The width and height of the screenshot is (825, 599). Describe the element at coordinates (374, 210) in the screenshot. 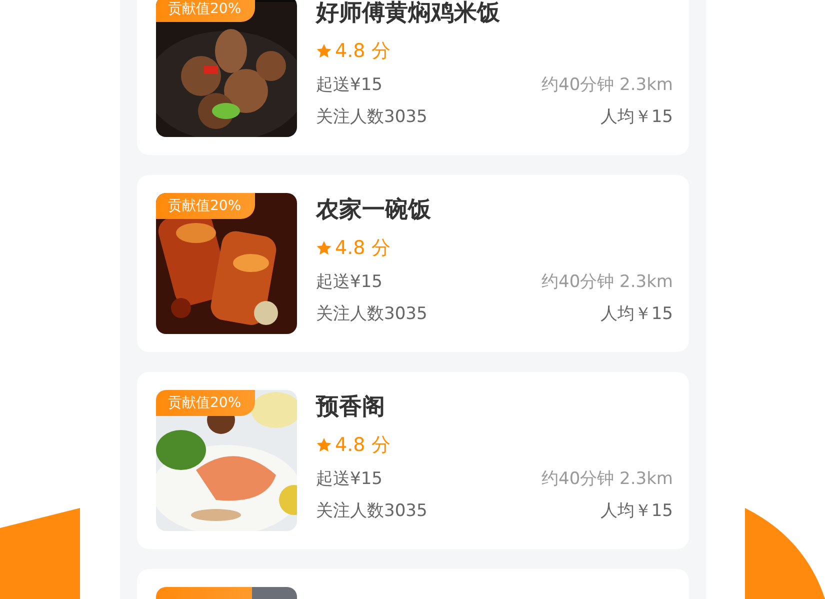

I see `shop-name: 农家一碗饭` at that location.